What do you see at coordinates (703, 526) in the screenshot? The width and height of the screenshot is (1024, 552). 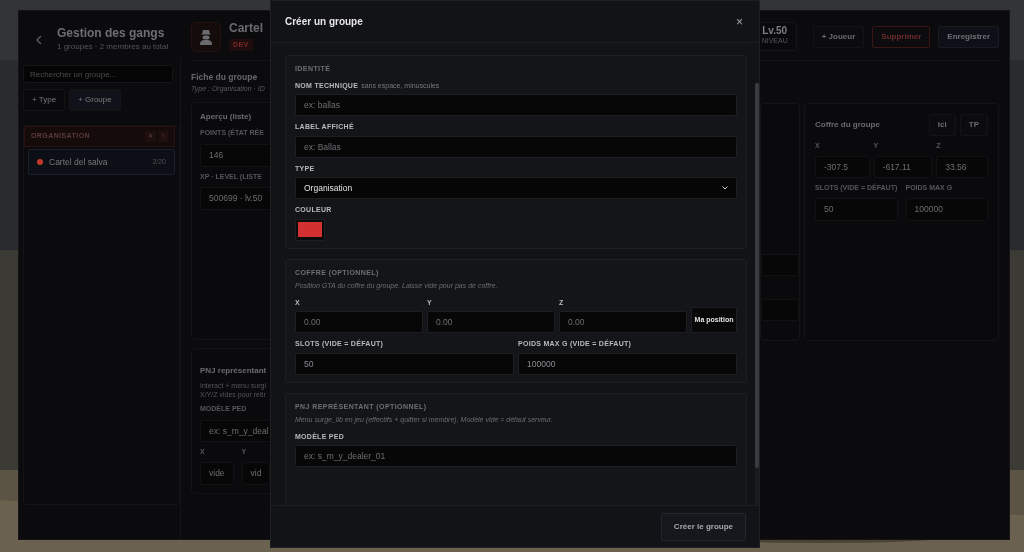 I see `create-button: Créer le groupe` at bounding box center [703, 526].